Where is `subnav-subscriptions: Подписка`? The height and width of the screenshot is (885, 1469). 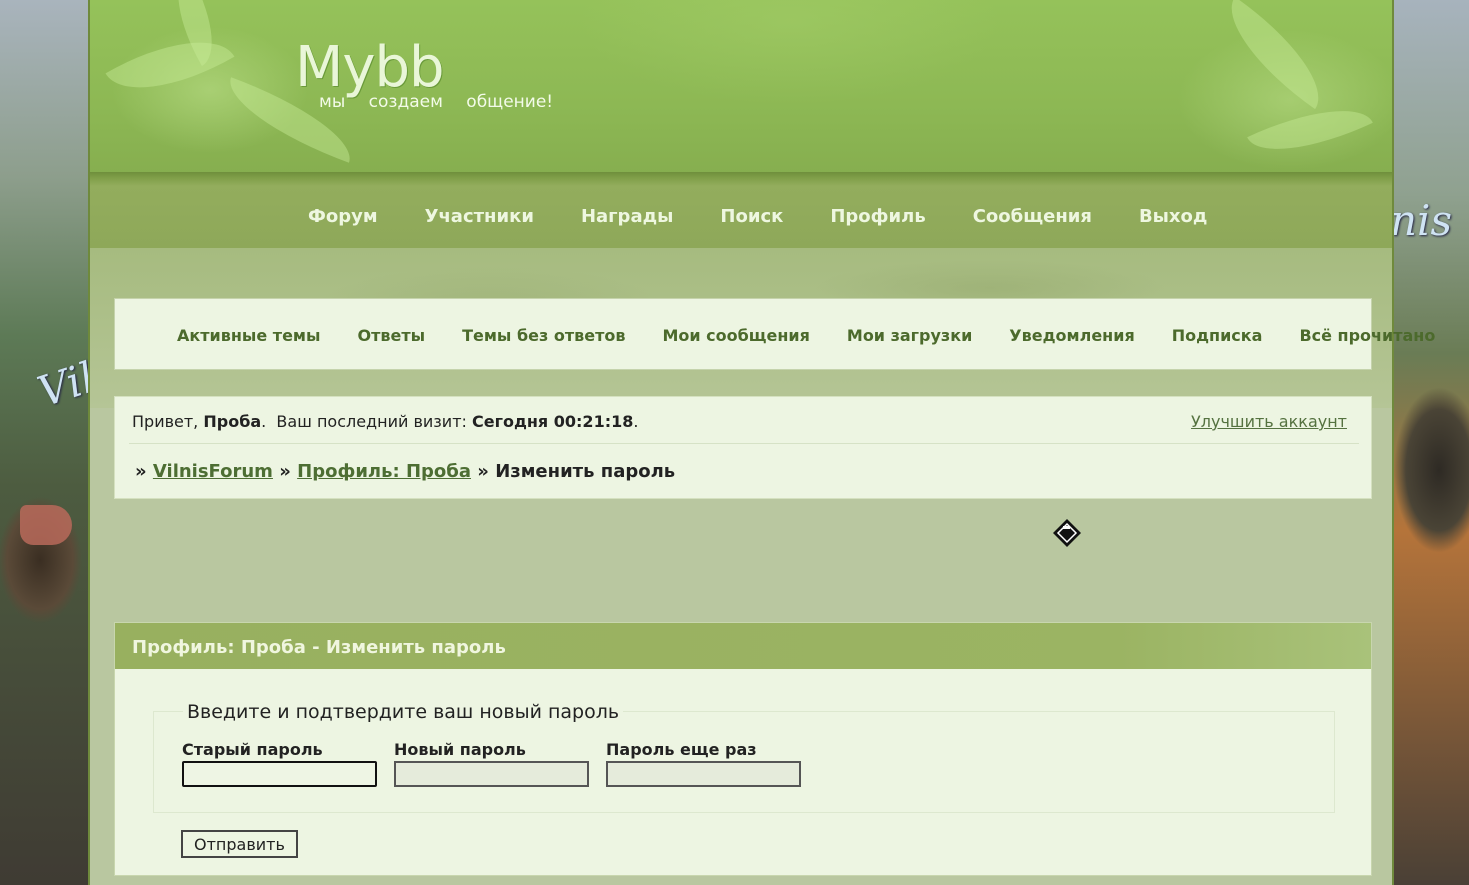
subnav-subscriptions: Подписка is located at coordinates (1217, 335).